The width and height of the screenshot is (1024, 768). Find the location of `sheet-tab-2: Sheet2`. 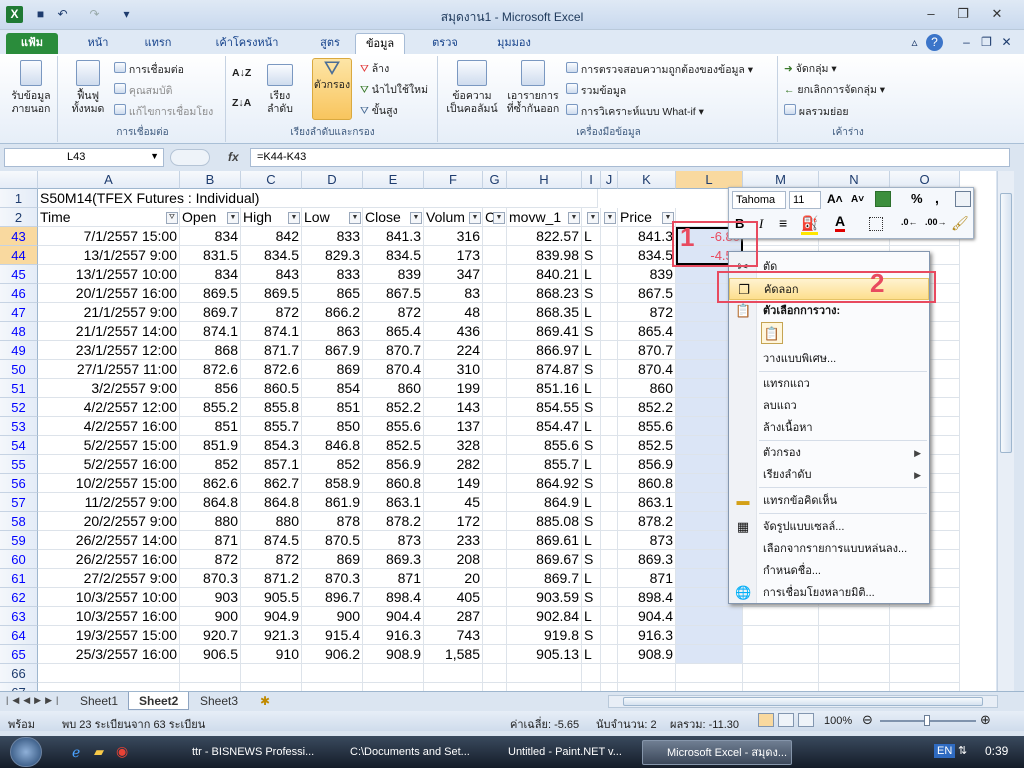

sheet-tab-2: Sheet2 is located at coordinates (159, 701).